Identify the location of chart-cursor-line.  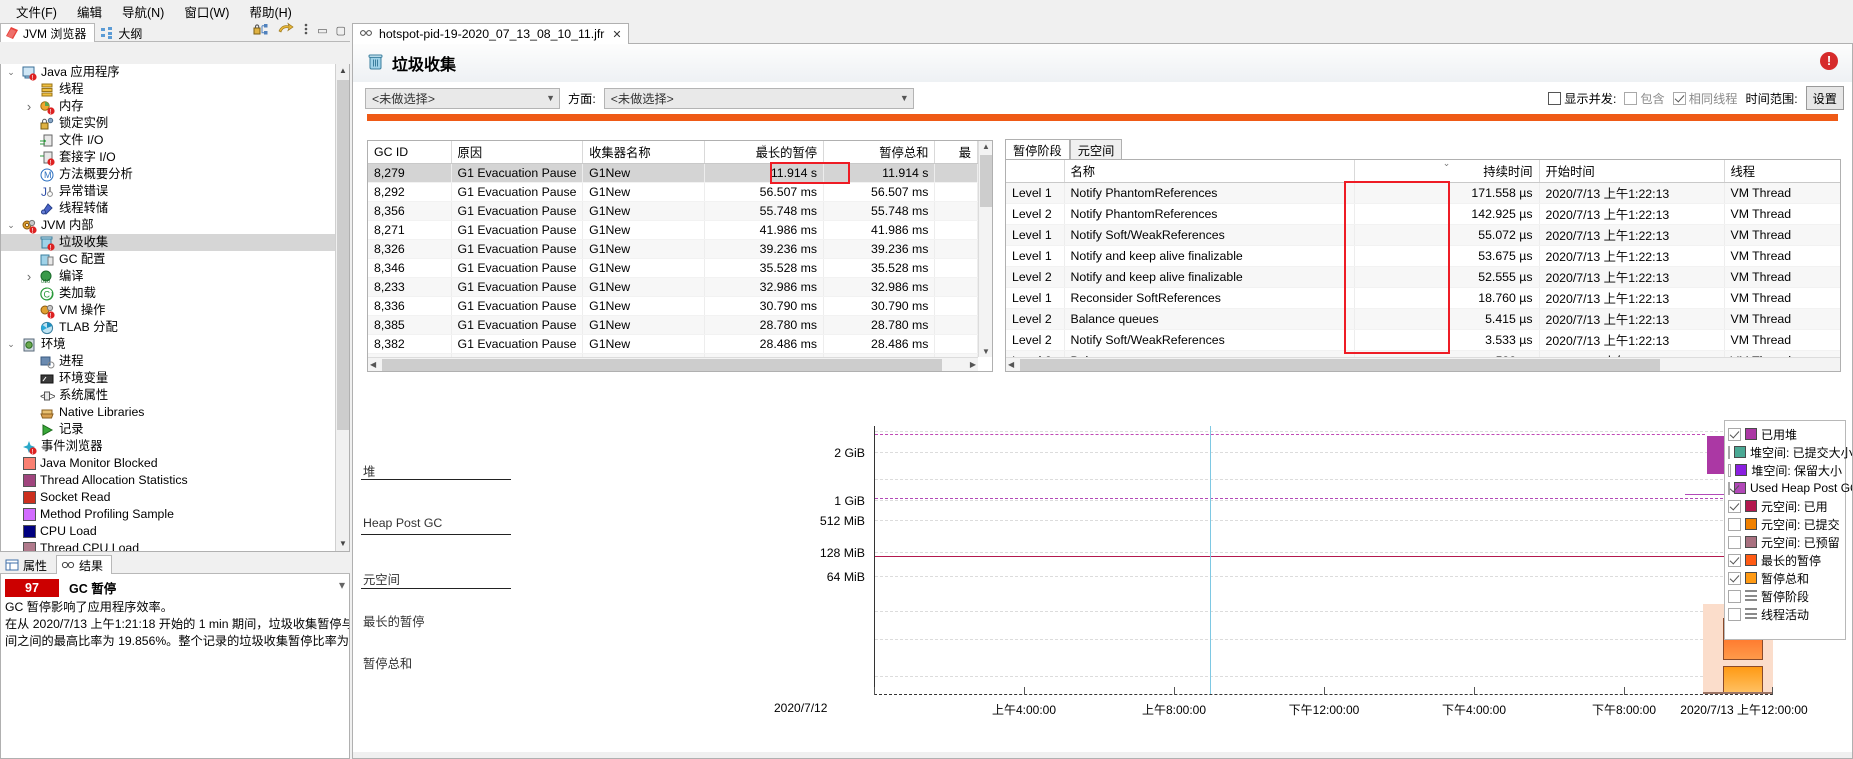
(1210, 560).